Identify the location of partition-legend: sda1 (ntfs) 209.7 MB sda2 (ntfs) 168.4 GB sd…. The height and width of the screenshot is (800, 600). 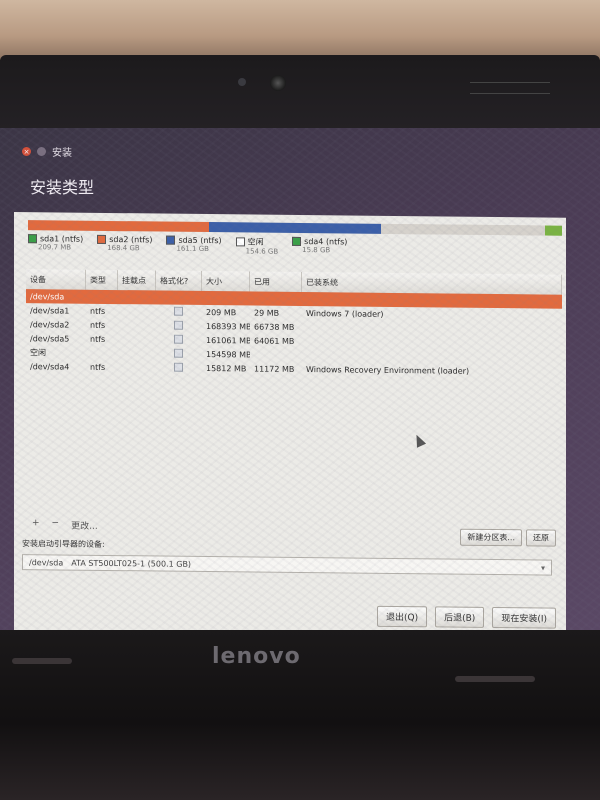
(187, 245).